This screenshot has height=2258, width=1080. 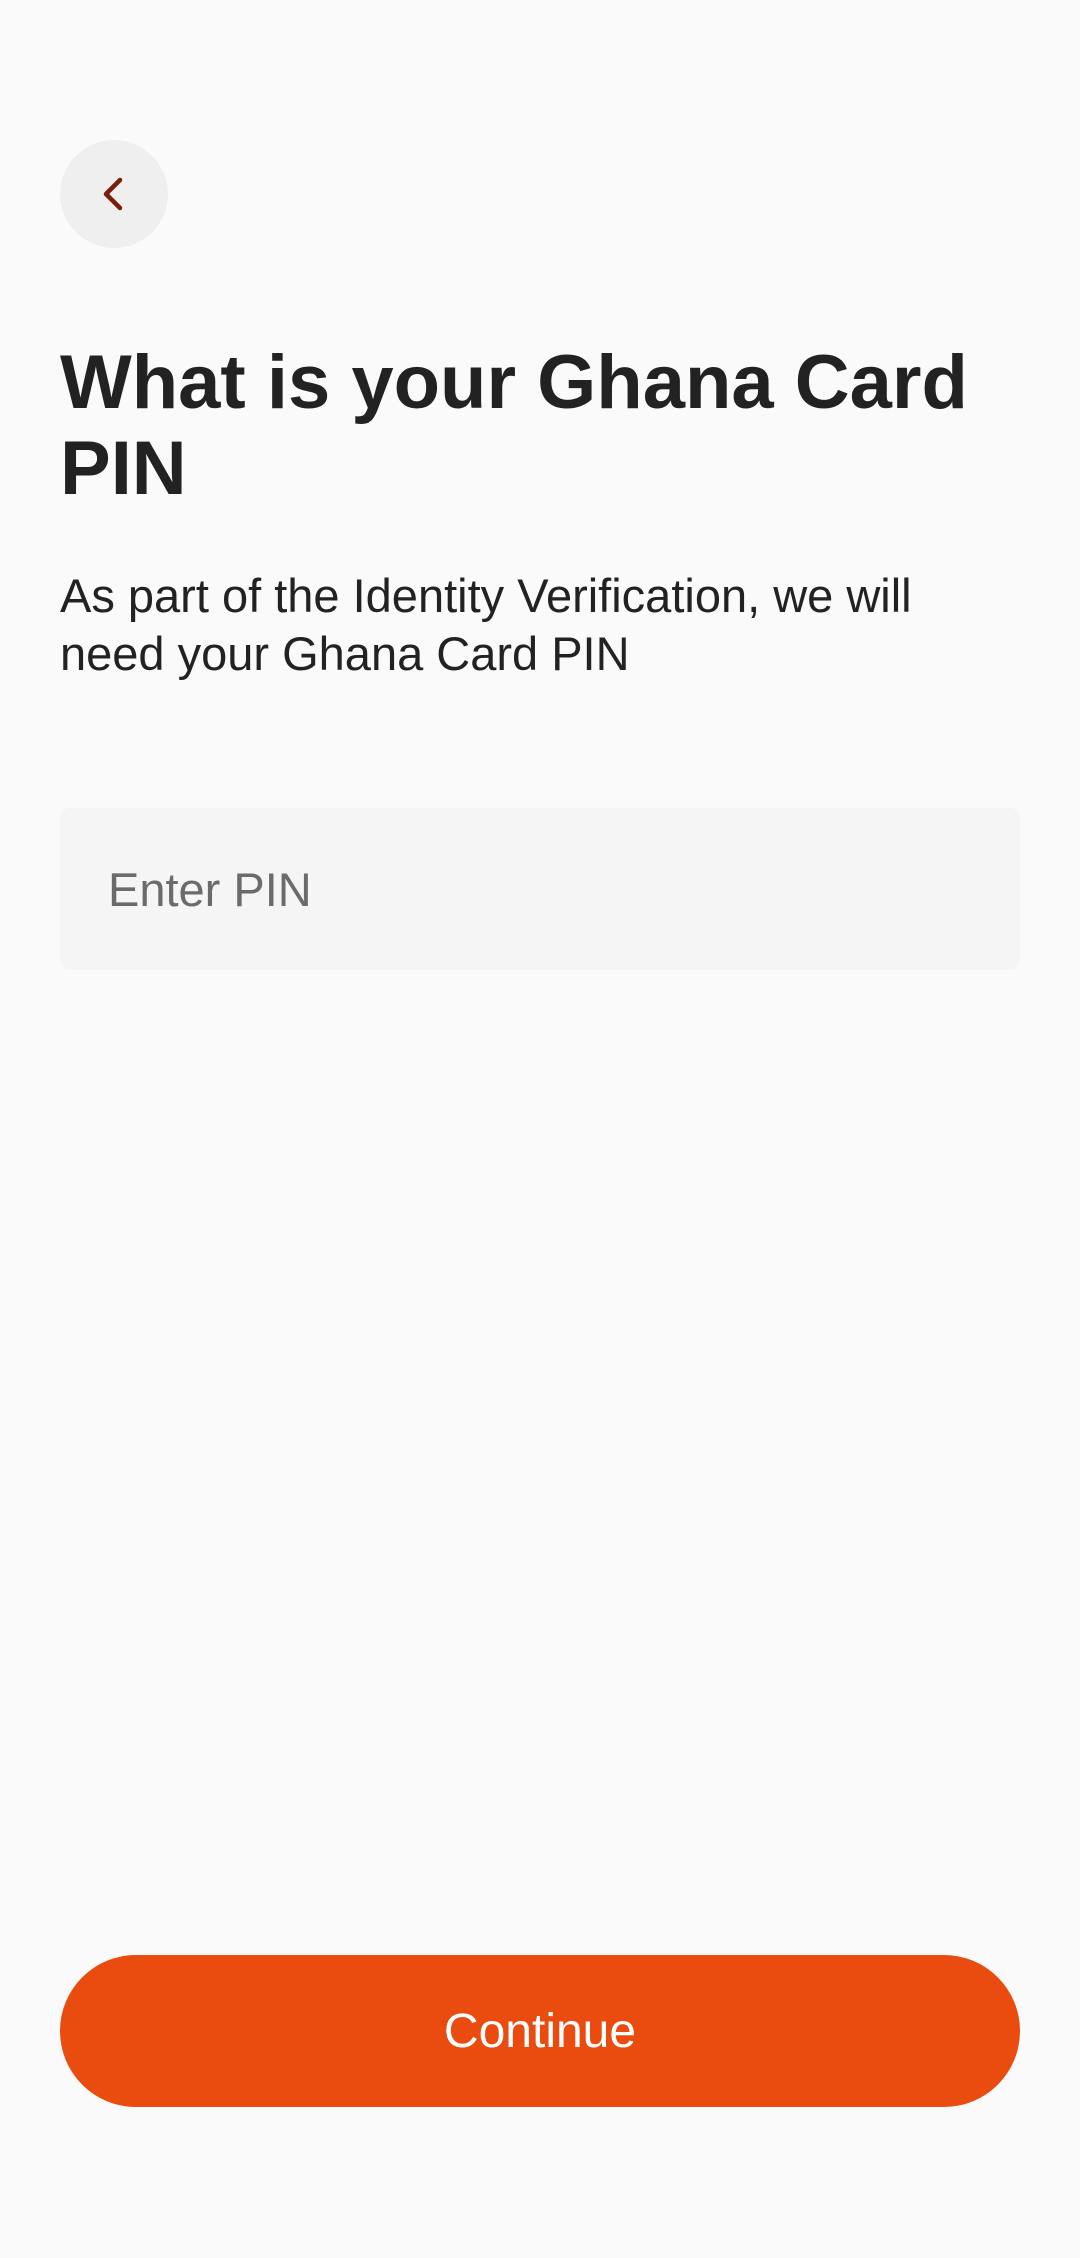 What do you see at coordinates (540, 889) in the screenshot?
I see `pin-input` at bounding box center [540, 889].